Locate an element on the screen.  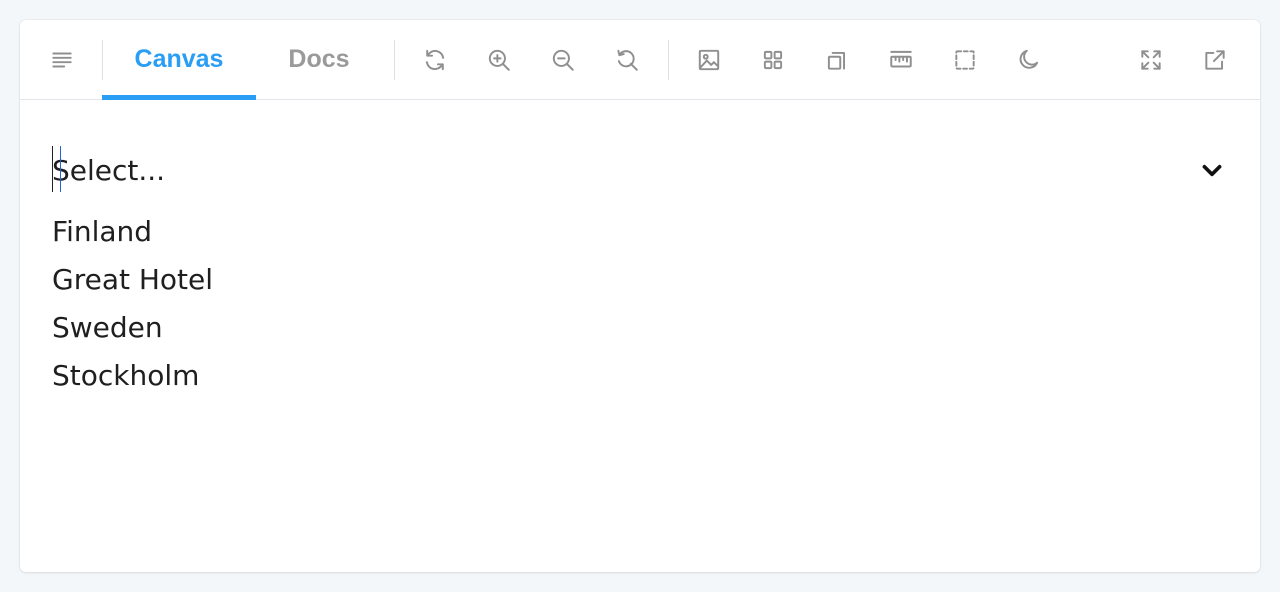
open-external-icon is located at coordinates (1215, 60).